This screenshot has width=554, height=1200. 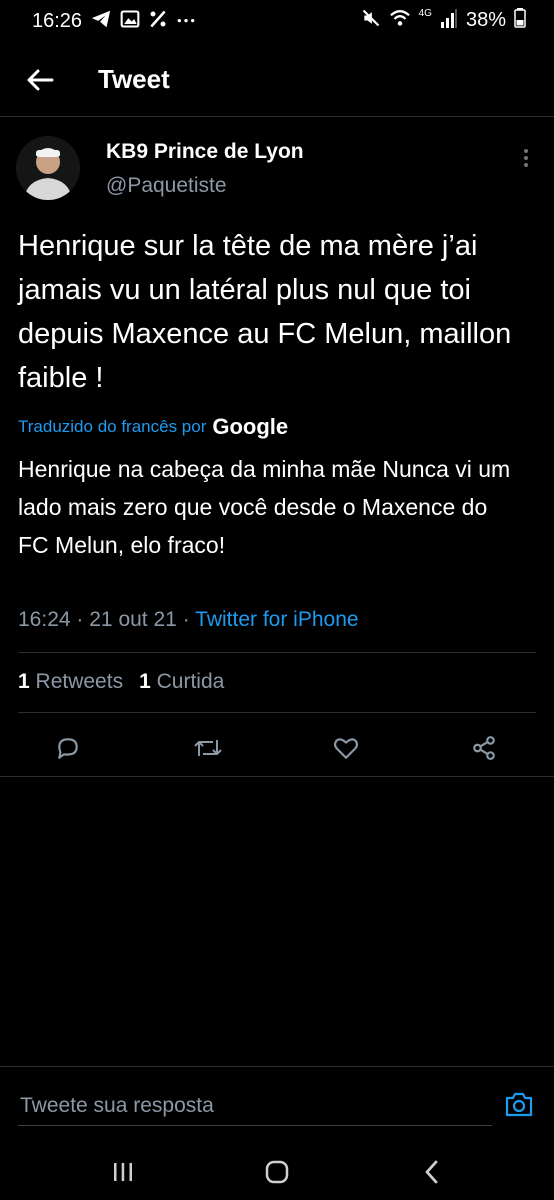 I want to click on status-time: 16:26, so click(x=57, y=21).